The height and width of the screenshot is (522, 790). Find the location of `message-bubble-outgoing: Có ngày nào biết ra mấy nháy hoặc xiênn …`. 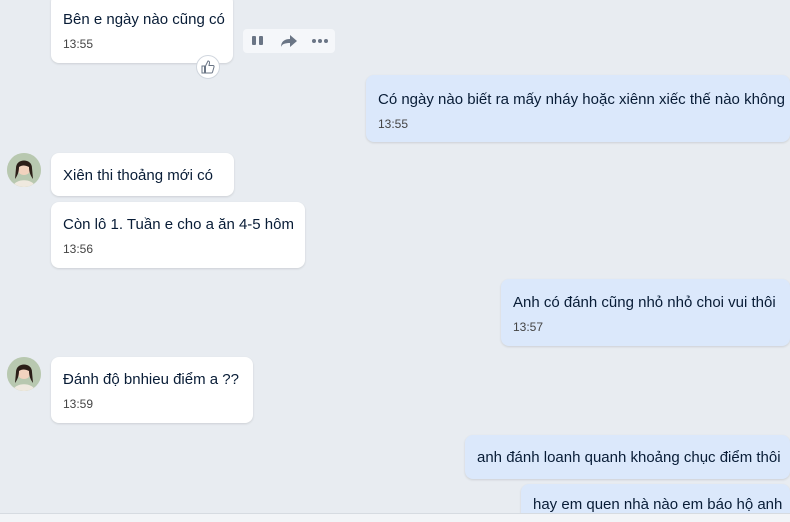

message-bubble-outgoing: Có ngày nào biết ra mấy nháy hoặc xiênn … is located at coordinates (578, 108).